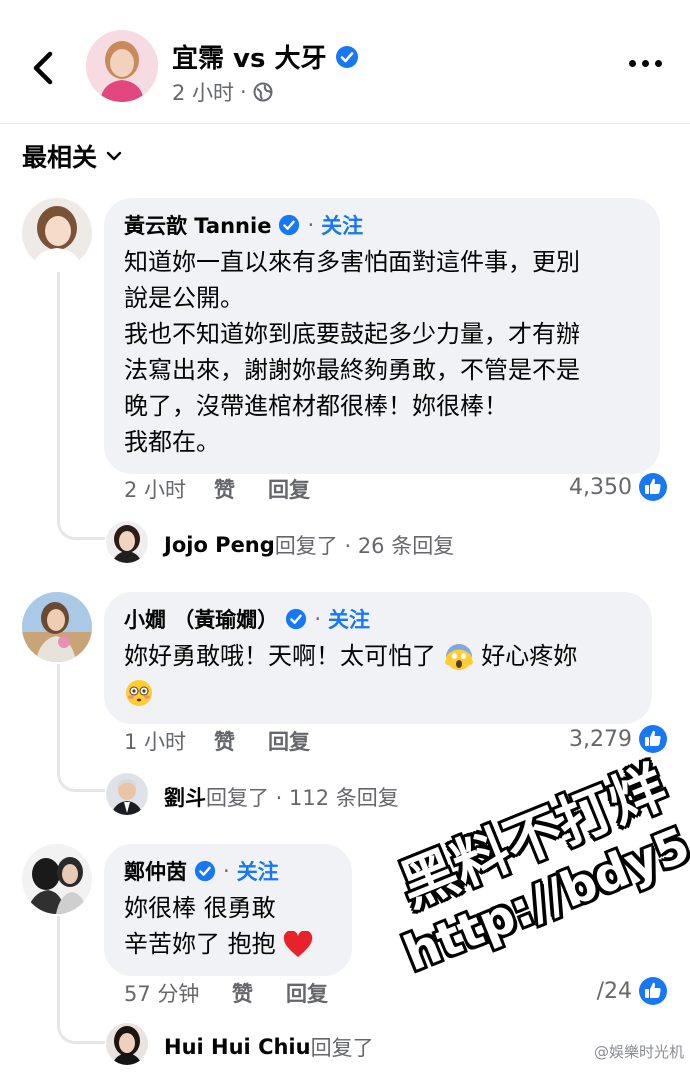 The image size is (690, 1072). I want to click on reaction-count: 4,350, so click(618, 487).